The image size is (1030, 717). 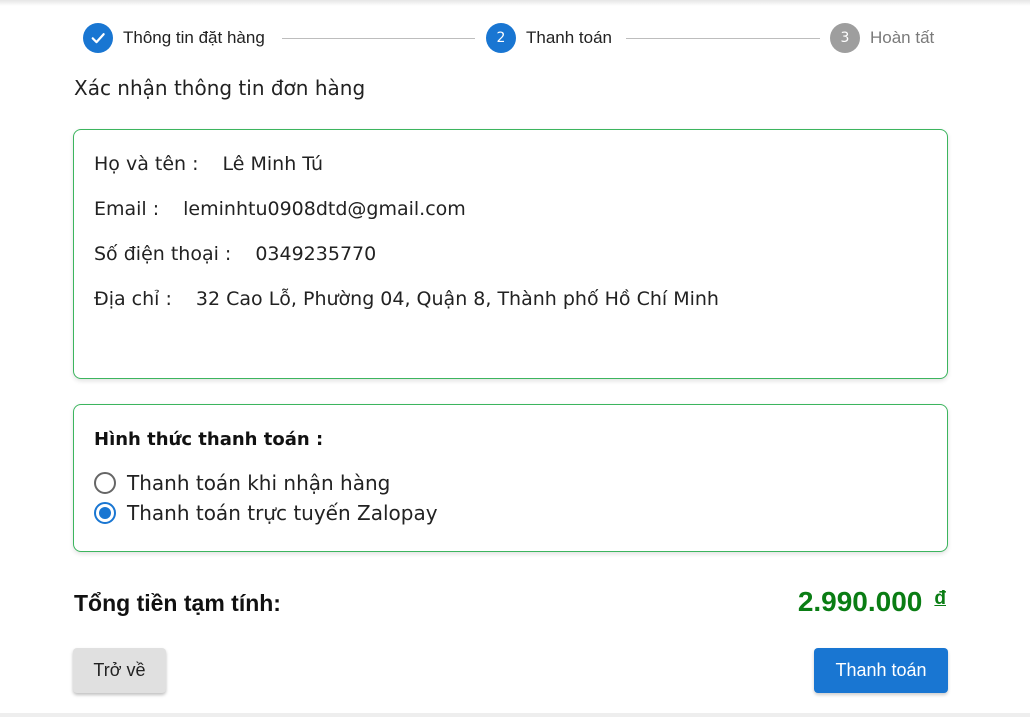 What do you see at coordinates (220, 88) in the screenshot?
I see `page-title: Xác nhận thông tin đơn hàng` at bounding box center [220, 88].